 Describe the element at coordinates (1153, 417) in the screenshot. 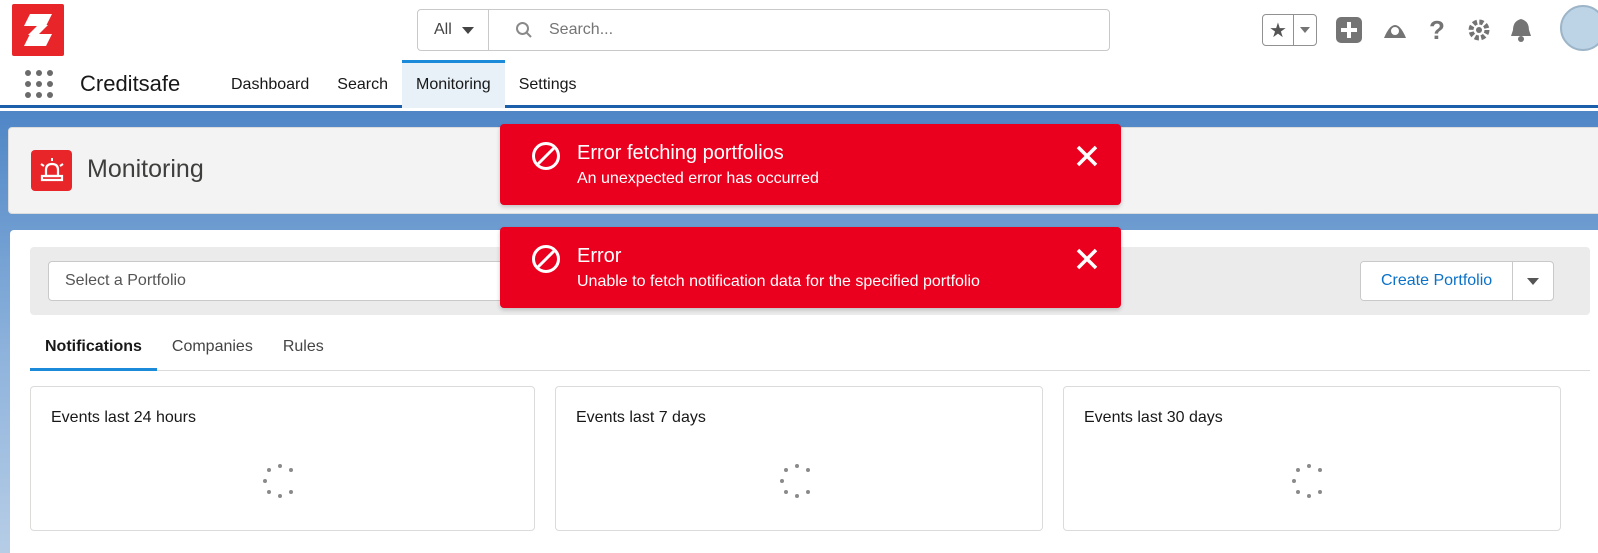

I see `card-title: Events last 30 days` at that location.